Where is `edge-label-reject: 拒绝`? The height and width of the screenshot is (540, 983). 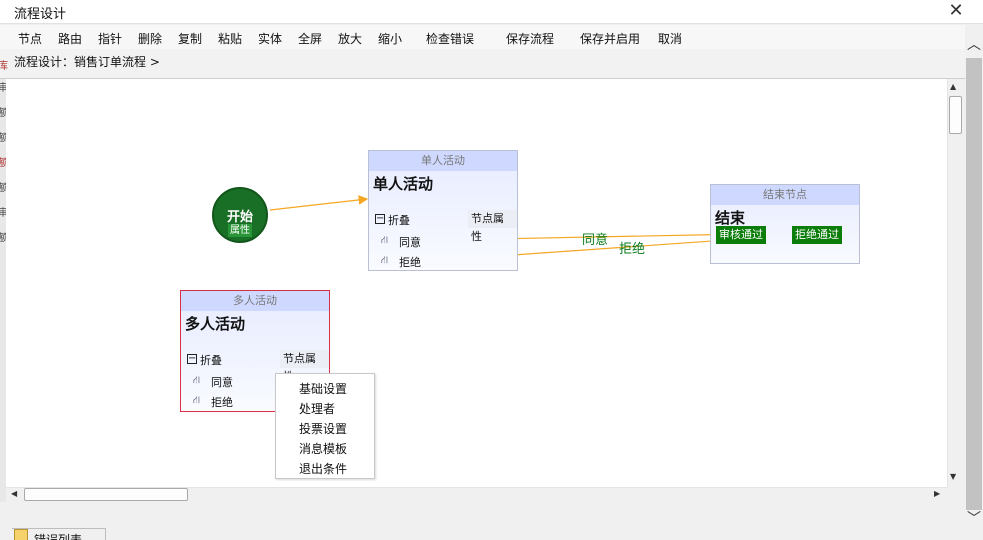 edge-label-reject: 拒绝 is located at coordinates (632, 249).